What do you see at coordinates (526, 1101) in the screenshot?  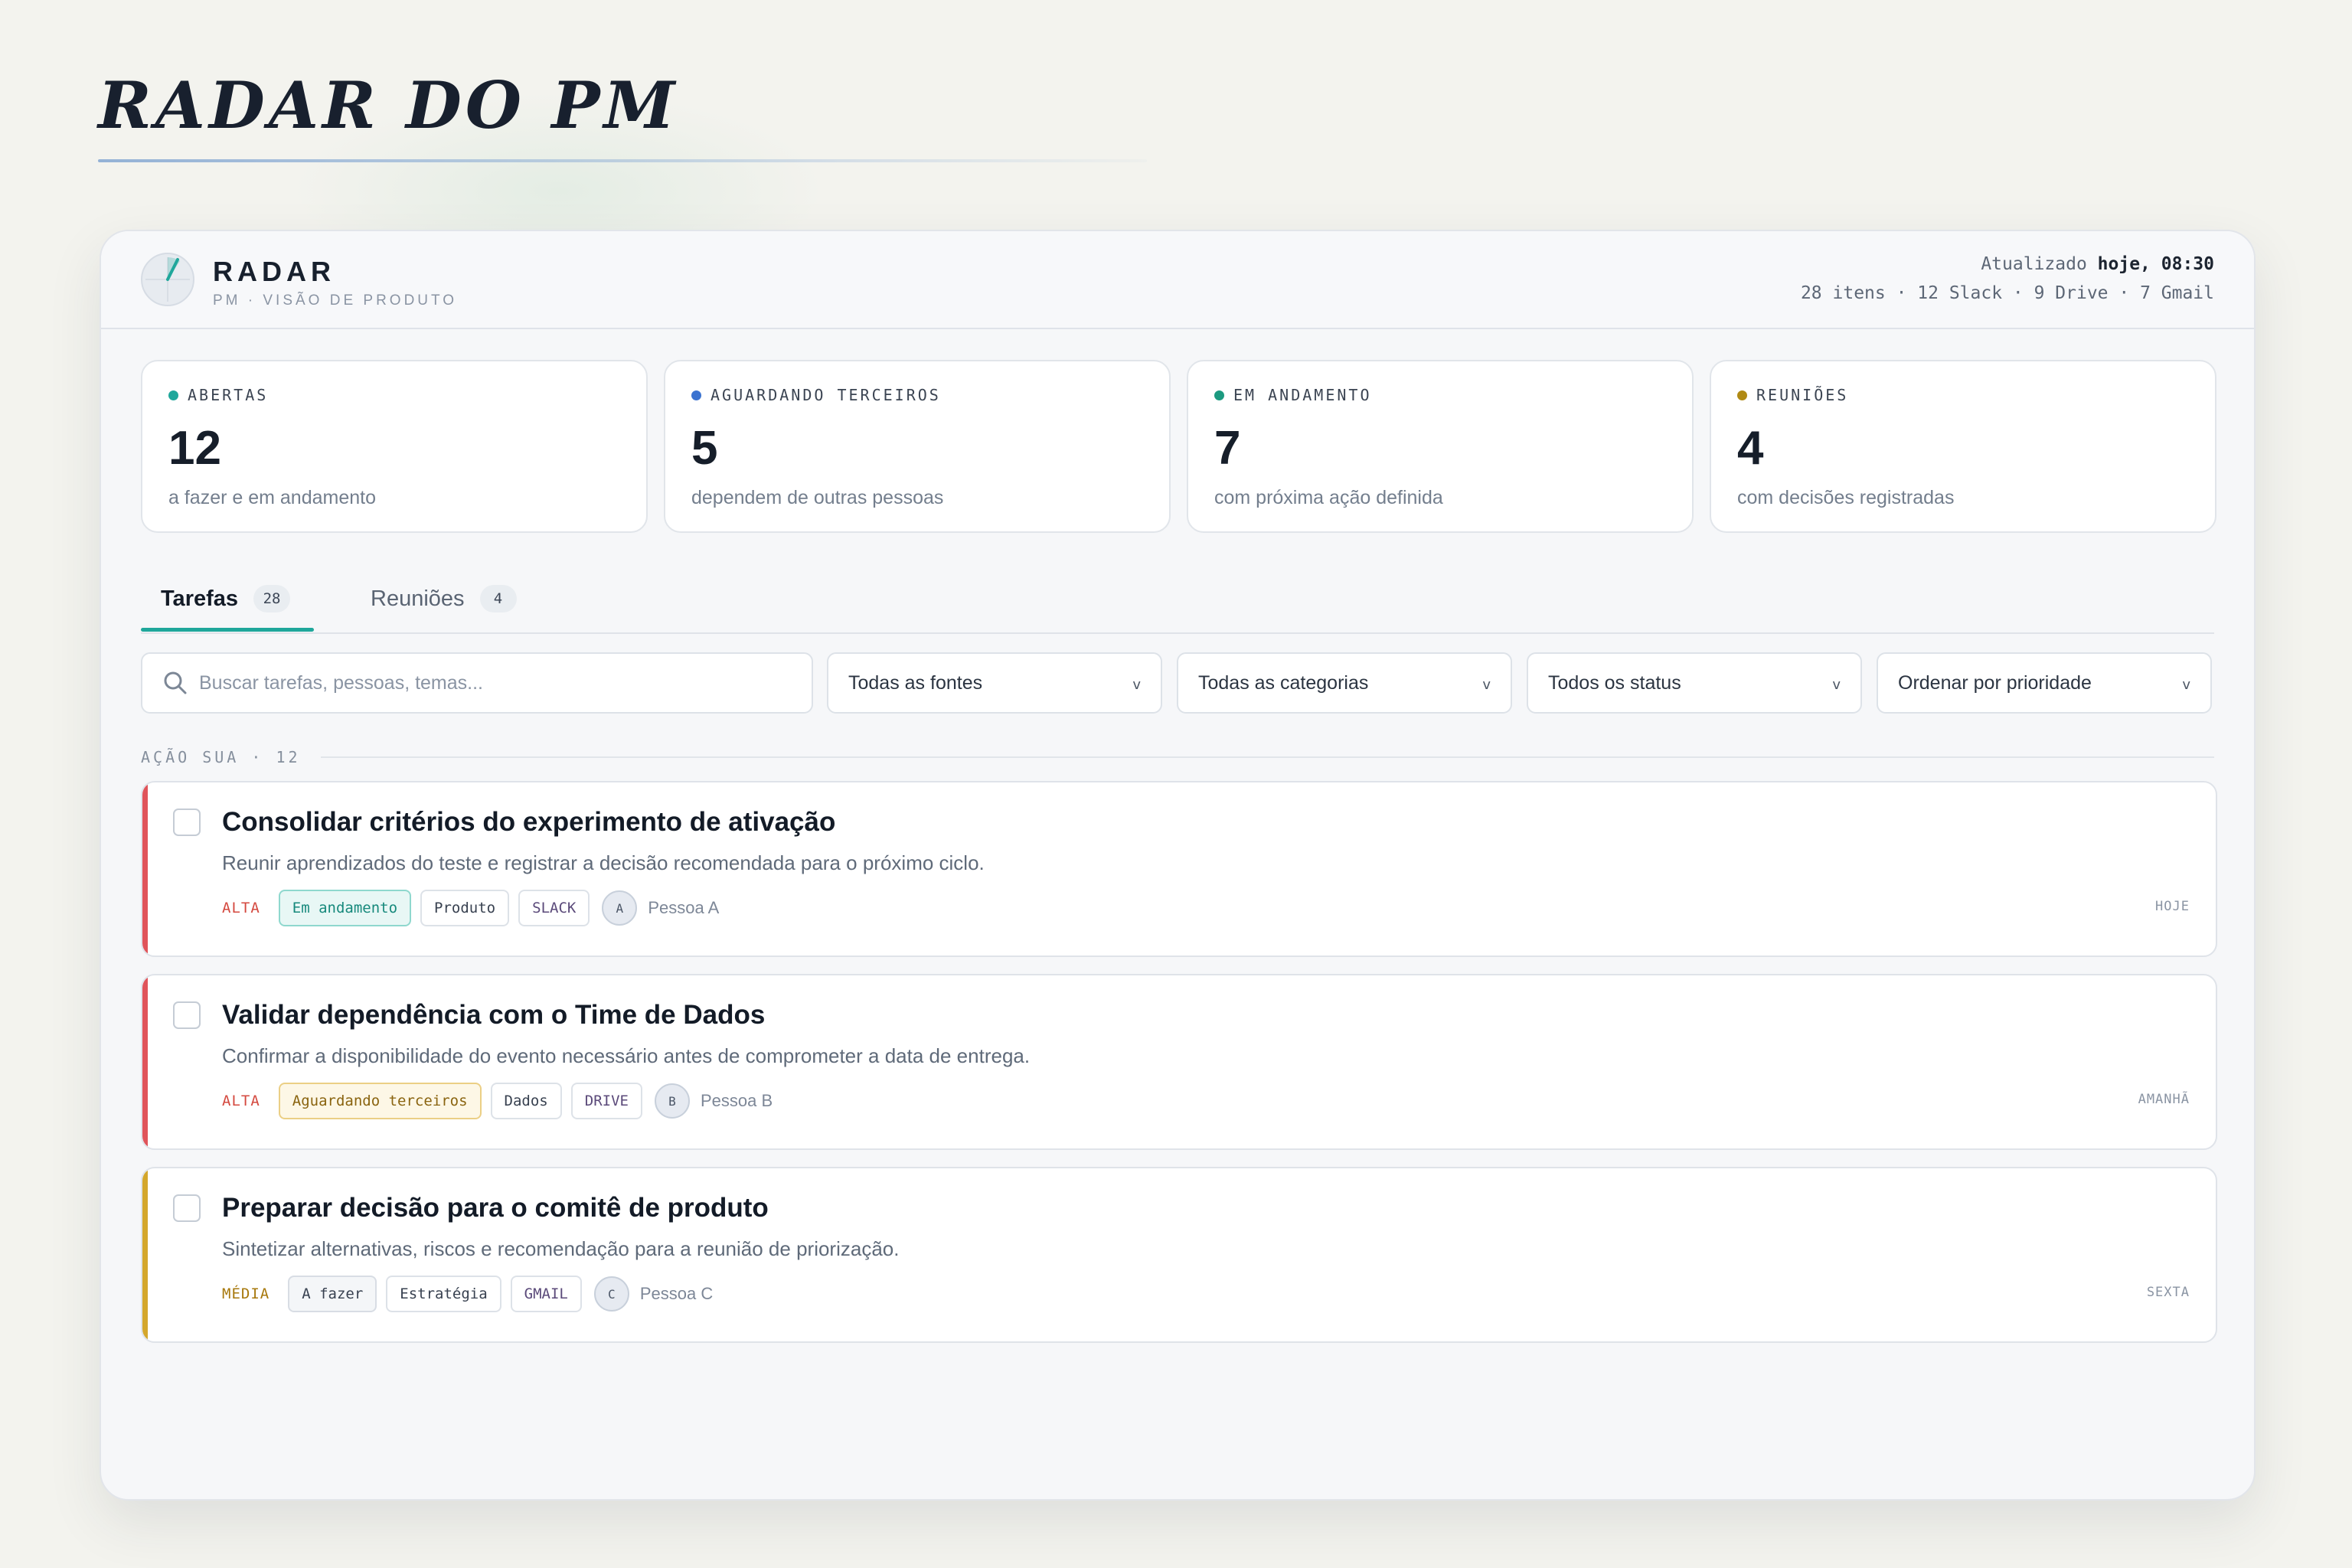 I see `category-tag: Dados` at bounding box center [526, 1101].